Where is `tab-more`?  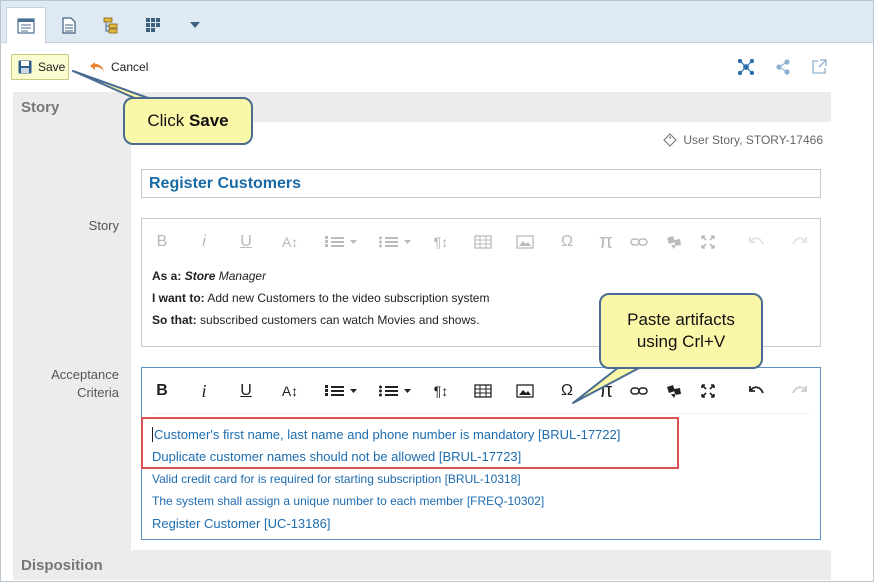 tab-more is located at coordinates (195, 25).